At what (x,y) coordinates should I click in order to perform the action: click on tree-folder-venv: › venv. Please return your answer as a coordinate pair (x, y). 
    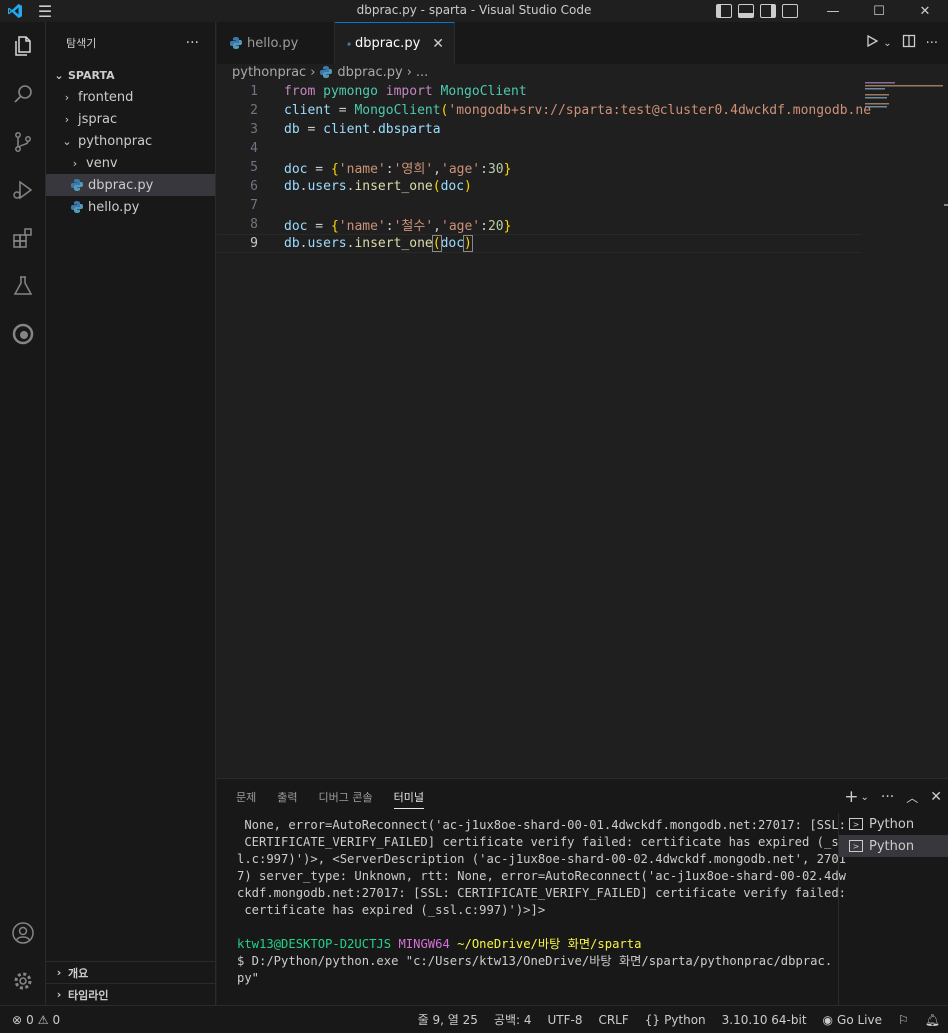
    Looking at the image, I should click on (130, 163).